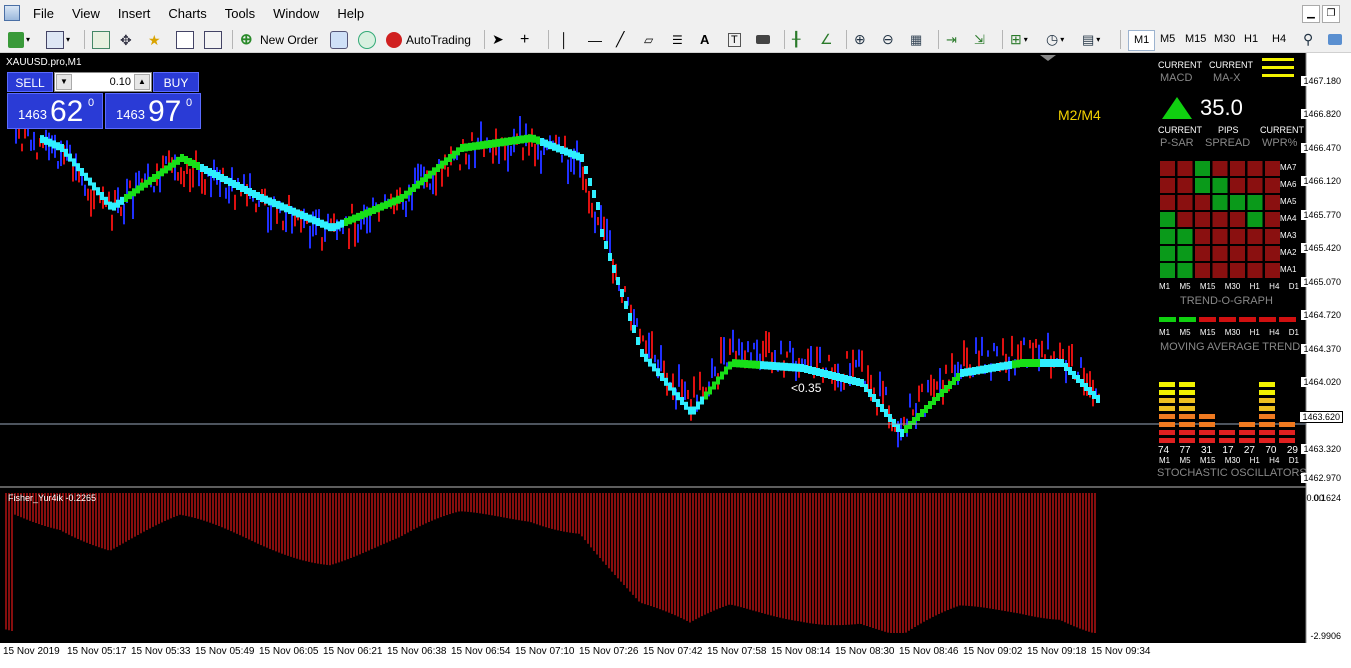 The height and width of the screenshot is (668, 1351). What do you see at coordinates (1335, 39) in the screenshot?
I see `chat-button` at bounding box center [1335, 39].